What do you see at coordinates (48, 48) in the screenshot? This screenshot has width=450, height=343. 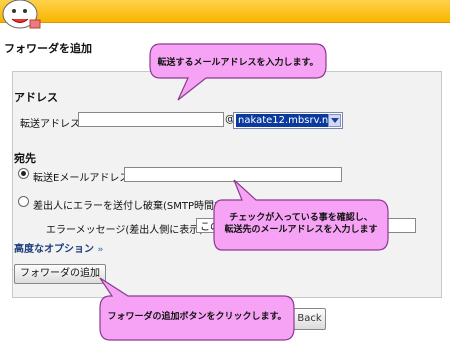 I see `page-title: フォワーダを追加` at bounding box center [48, 48].